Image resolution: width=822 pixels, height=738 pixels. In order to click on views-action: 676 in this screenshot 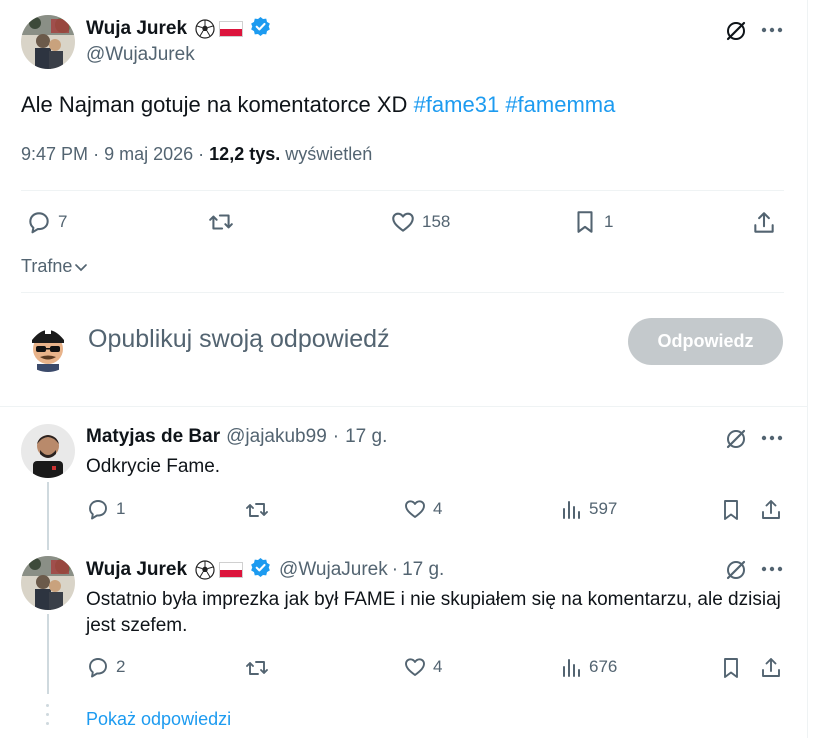, I will do `click(589, 667)`.